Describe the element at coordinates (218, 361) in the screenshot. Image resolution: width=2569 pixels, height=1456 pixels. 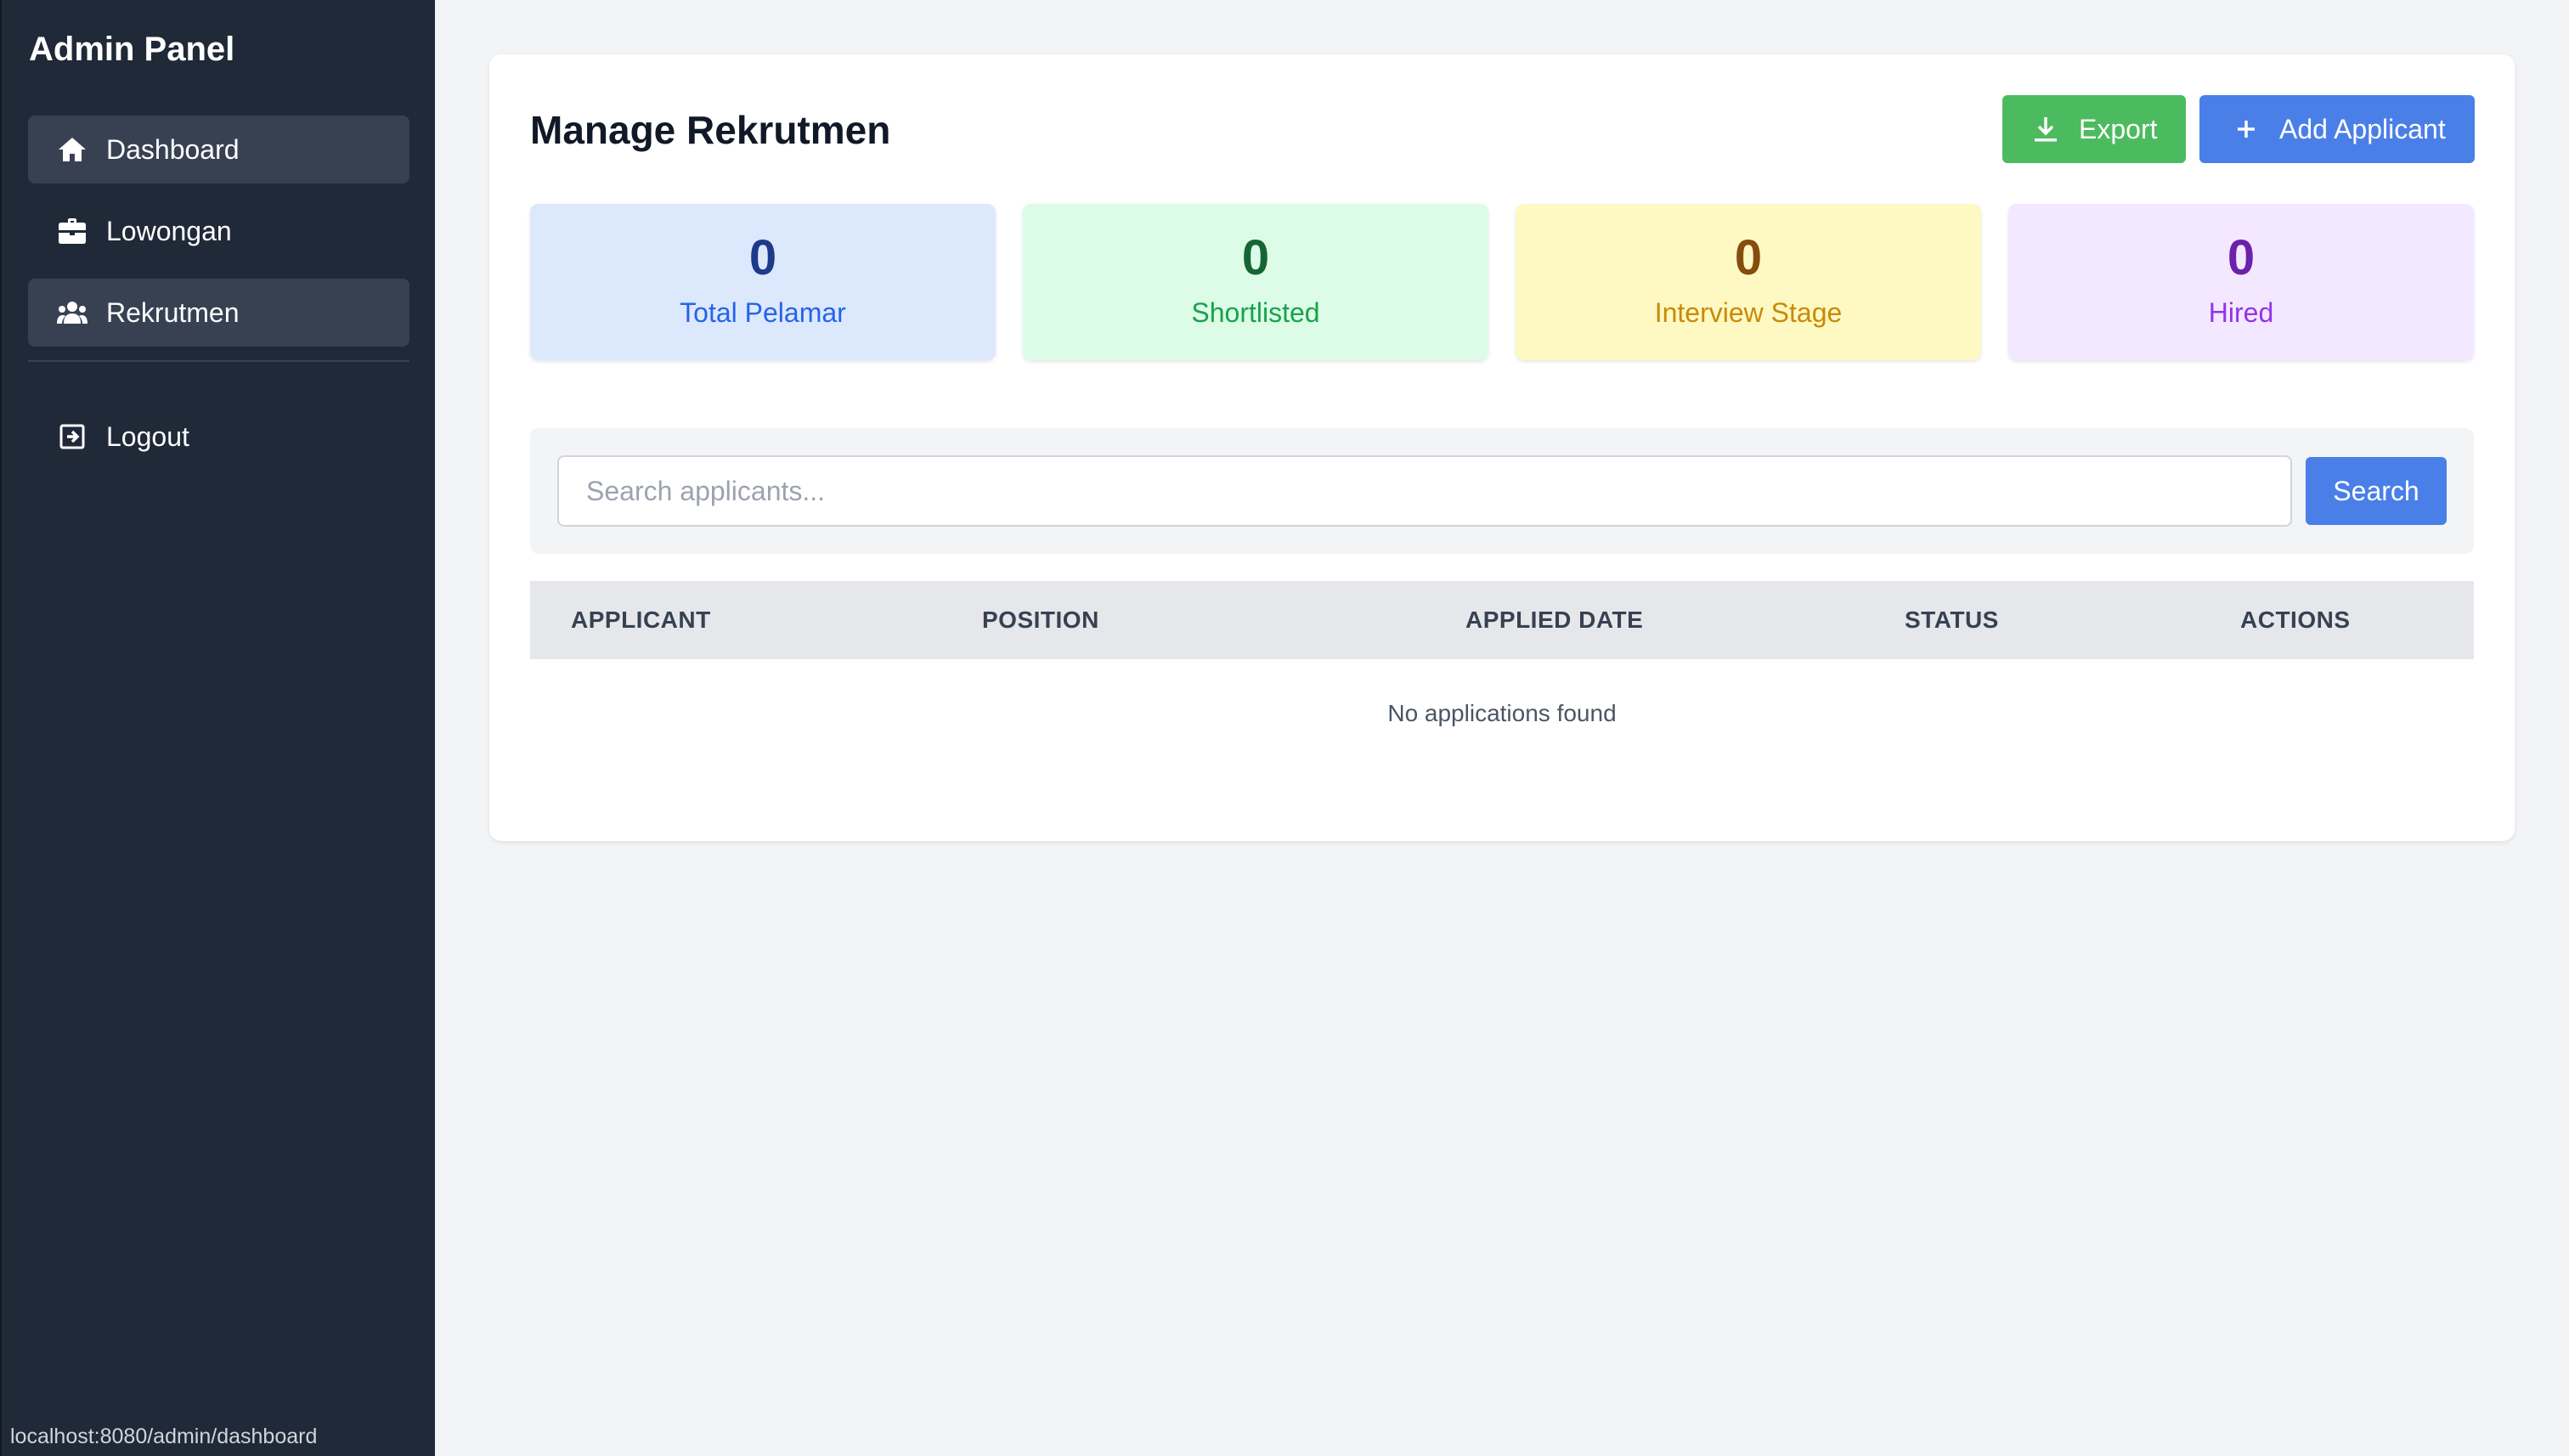
I see `sidebar-divider` at that location.